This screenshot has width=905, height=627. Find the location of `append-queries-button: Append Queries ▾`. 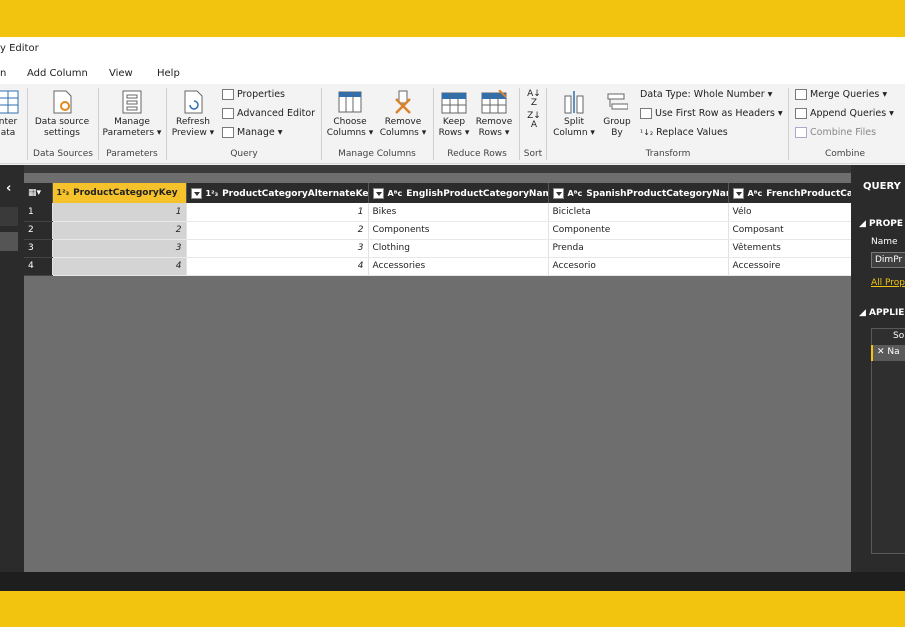

append-queries-button: Append Queries ▾ is located at coordinates (844, 113).